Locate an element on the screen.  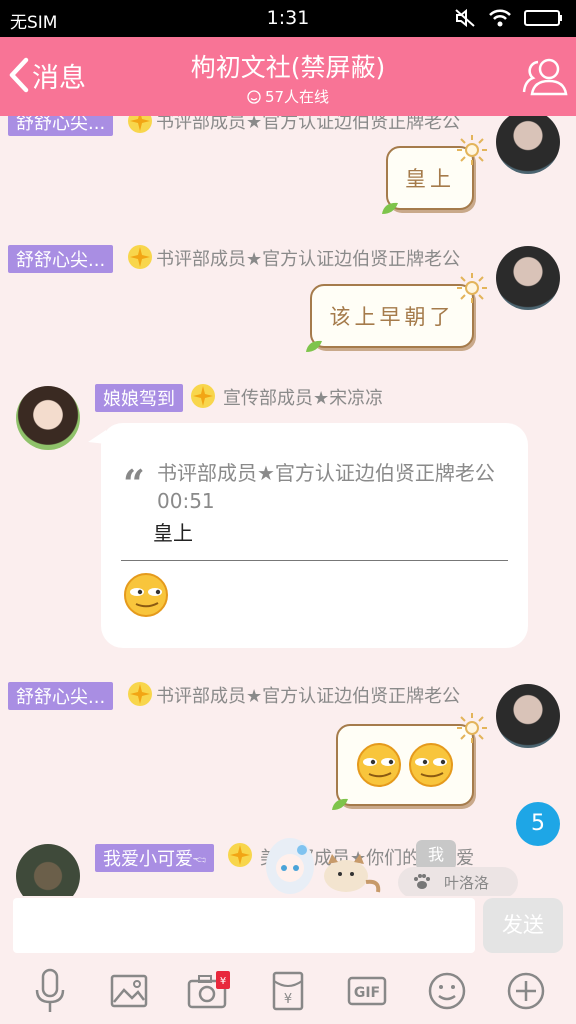
camera-button: ¥ is located at coordinates (209, 991).